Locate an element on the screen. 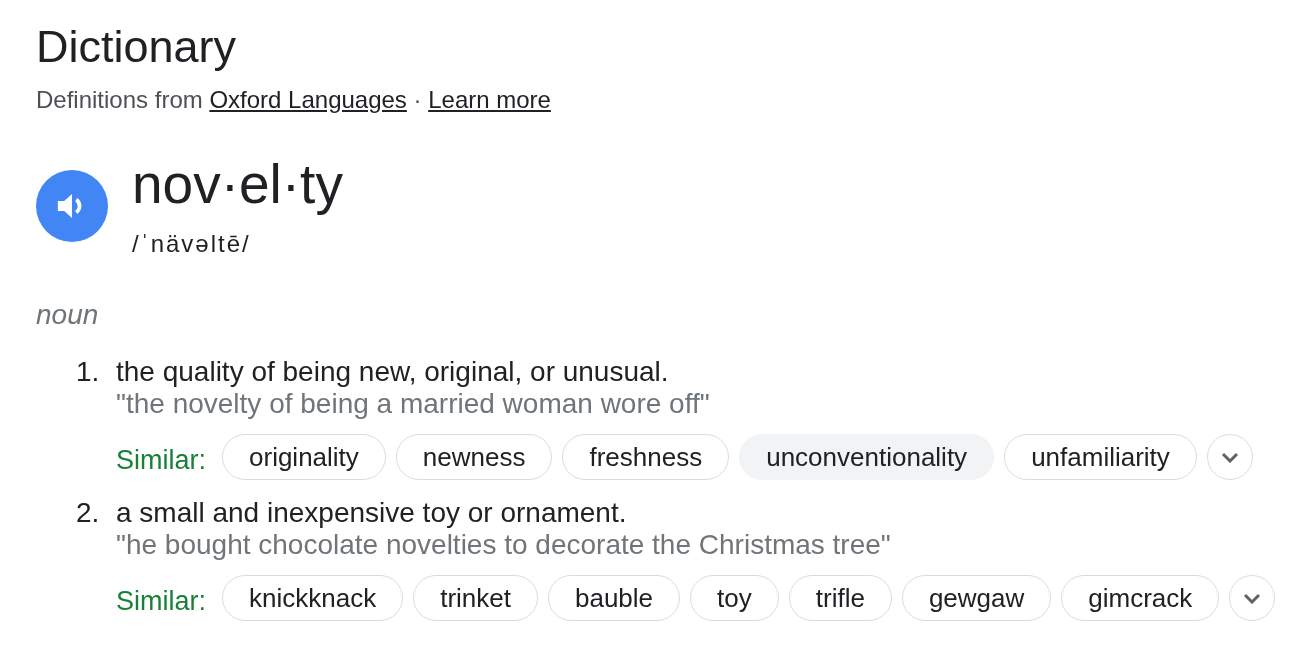 Image resolution: width=1308 pixels, height=658 pixels. part-of-speech: noun is located at coordinates (67, 315).